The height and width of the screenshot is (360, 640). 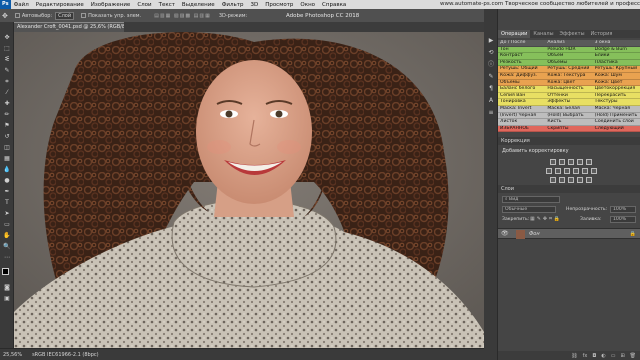 I want to click on action-button: Кожа: Цвет, so click(x=568, y=83).